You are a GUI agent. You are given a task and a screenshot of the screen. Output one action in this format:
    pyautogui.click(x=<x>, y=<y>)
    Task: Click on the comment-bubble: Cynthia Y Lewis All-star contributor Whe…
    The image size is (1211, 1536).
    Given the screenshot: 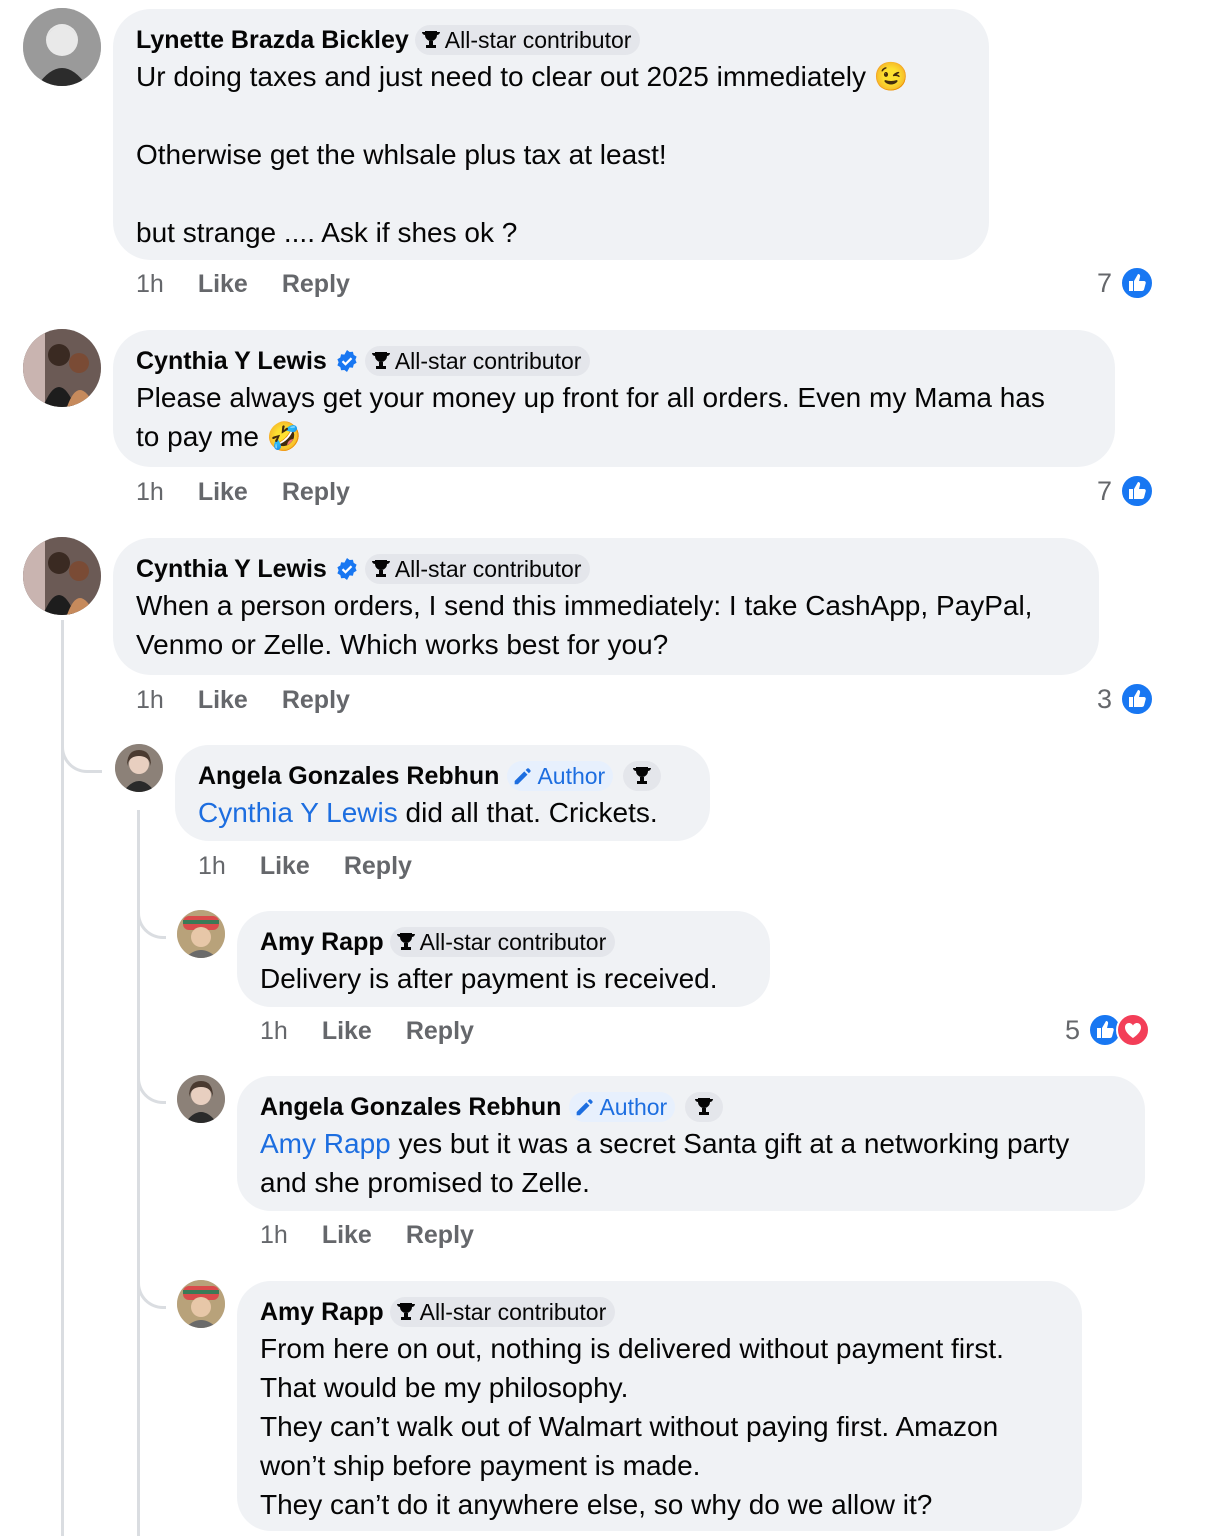 What is the action you would take?
    pyautogui.click(x=606, y=606)
    